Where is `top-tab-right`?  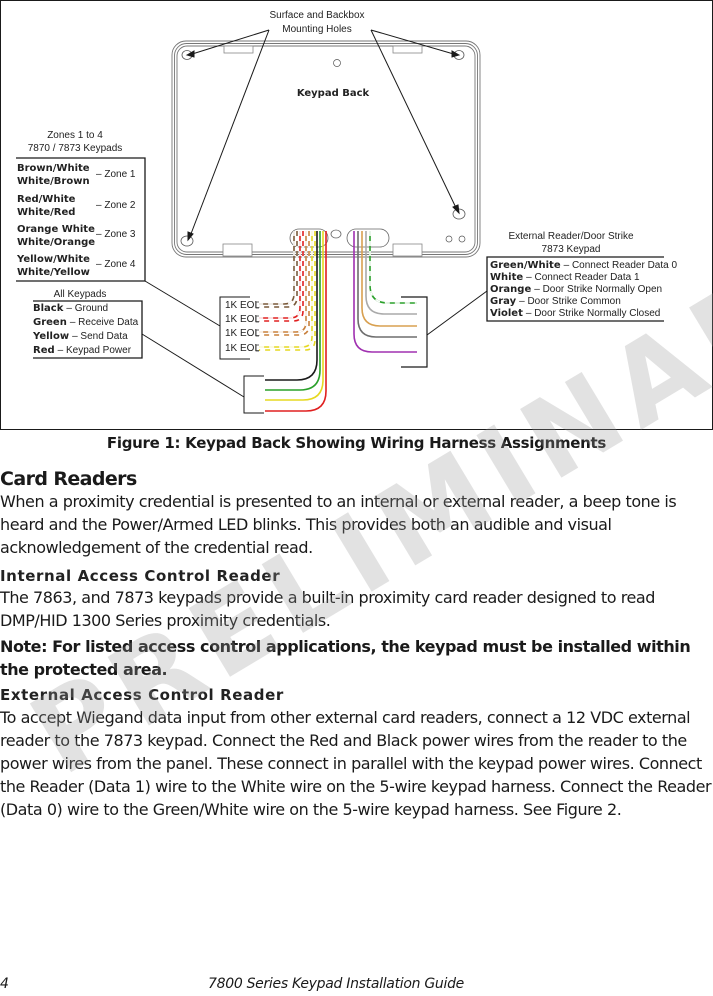
top-tab-right is located at coordinates (407, 49).